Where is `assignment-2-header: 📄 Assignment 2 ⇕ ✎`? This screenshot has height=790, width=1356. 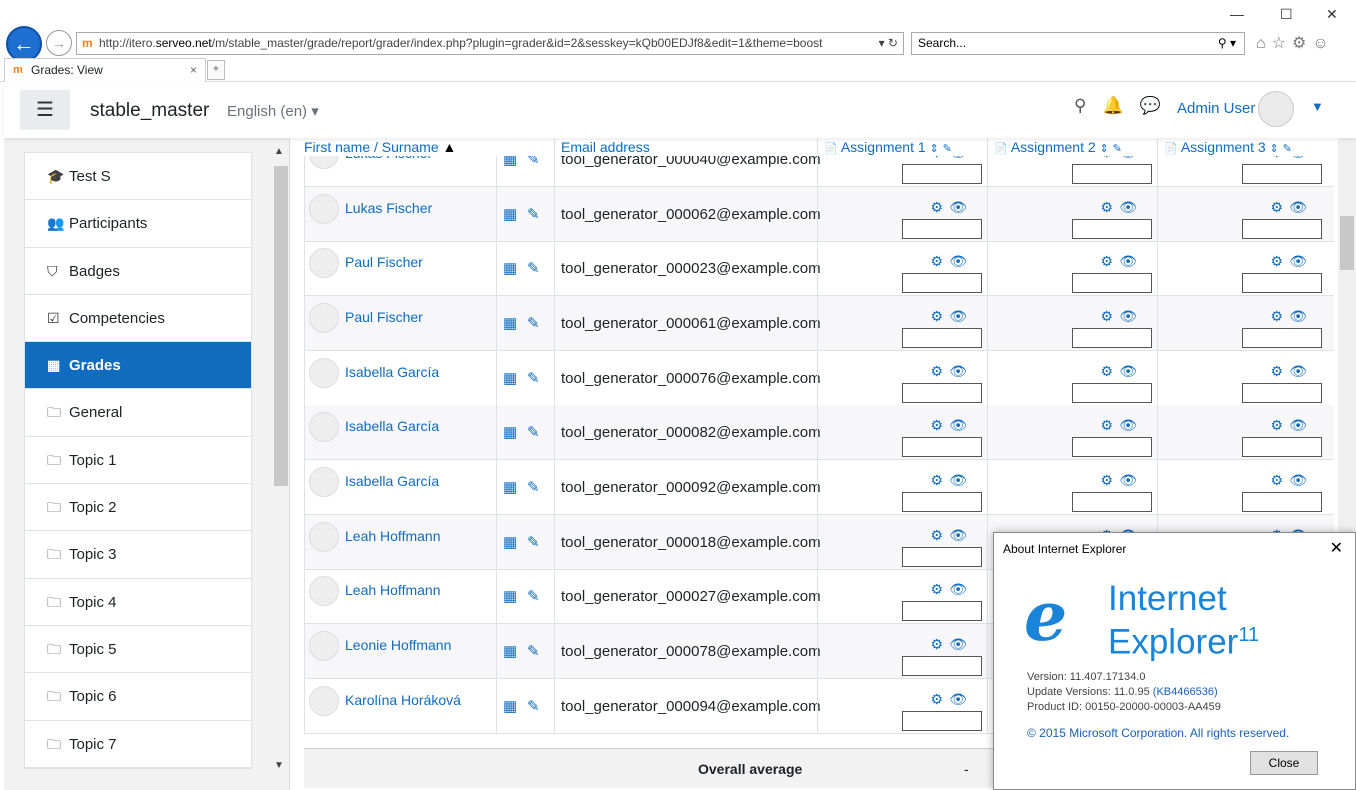 assignment-2-header: 📄 Assignment 2 ⇕ ✎ is located at coordinates (1072, 147).